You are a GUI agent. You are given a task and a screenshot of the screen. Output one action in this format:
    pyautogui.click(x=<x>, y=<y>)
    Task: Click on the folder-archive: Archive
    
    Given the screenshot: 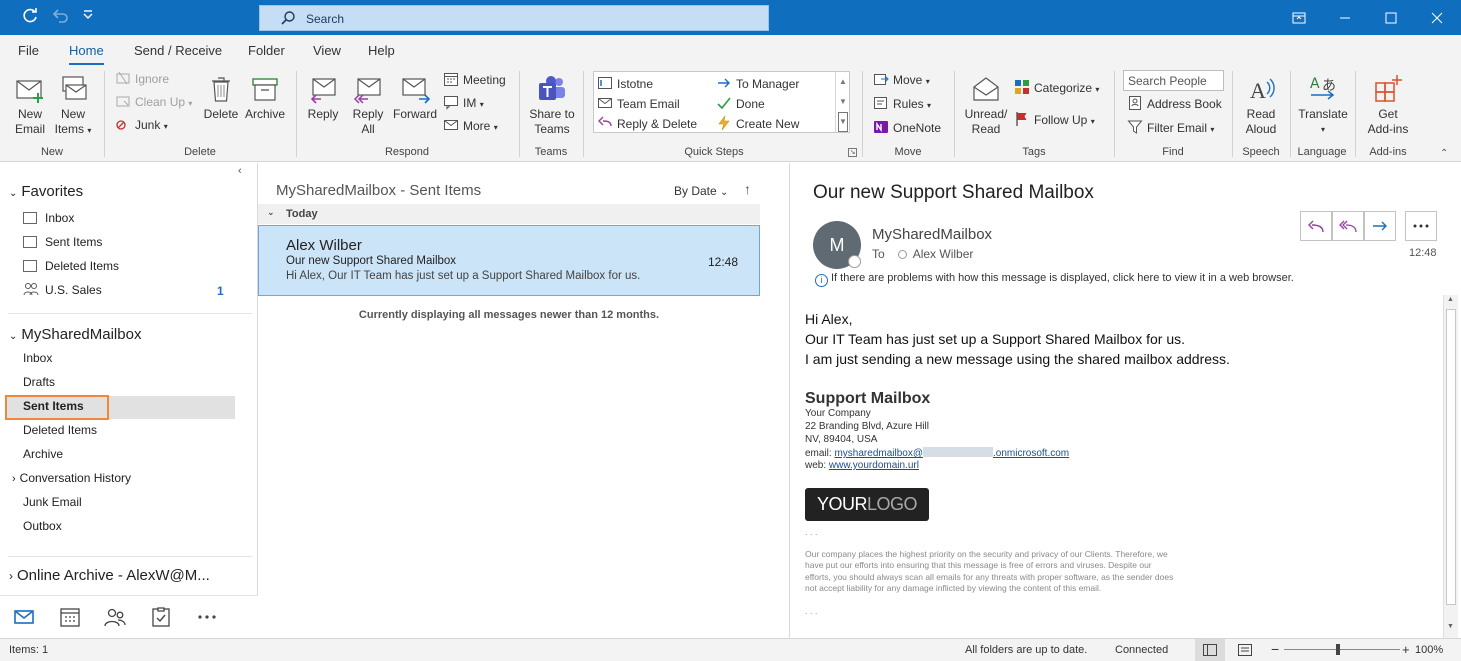 What is the action you would take?
    pyautogui.click(x=43, y=454)
    